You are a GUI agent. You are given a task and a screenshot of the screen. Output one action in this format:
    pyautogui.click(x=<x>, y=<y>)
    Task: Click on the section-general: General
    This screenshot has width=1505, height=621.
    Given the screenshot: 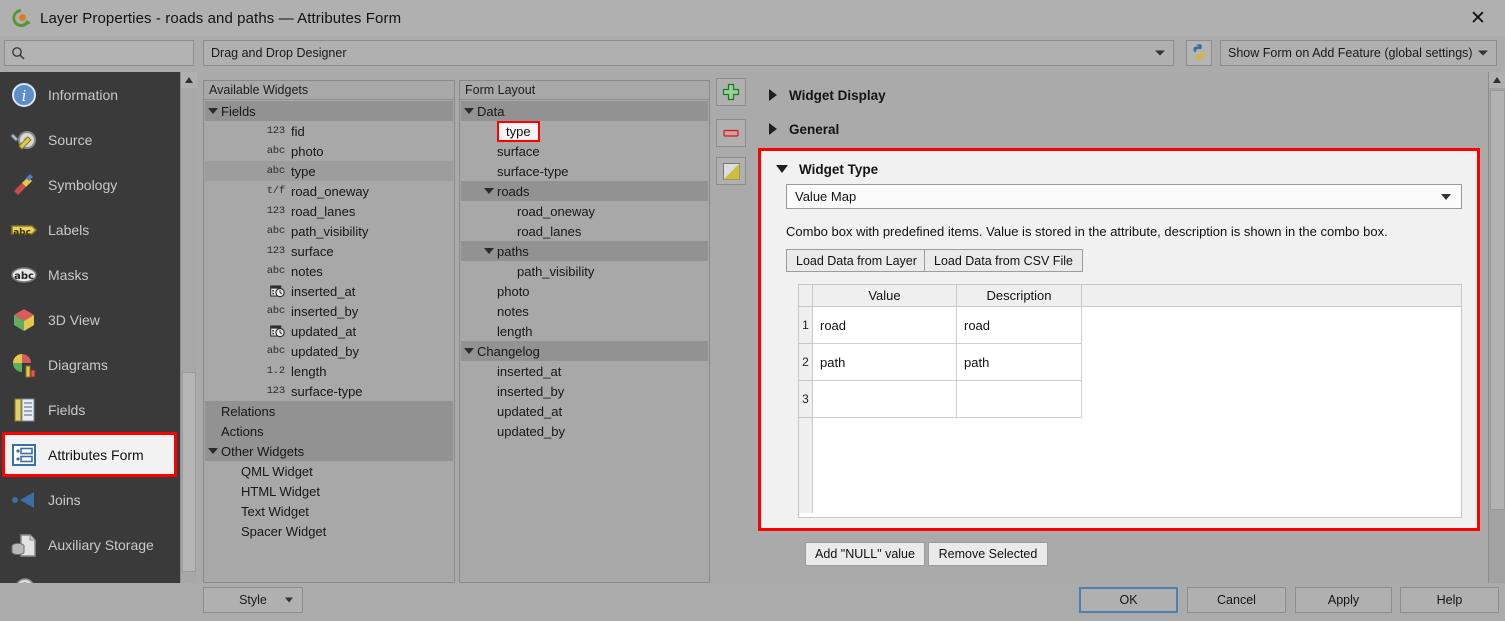 What is the action you would take?
    pyautogui.click(x=797, y=129)
    